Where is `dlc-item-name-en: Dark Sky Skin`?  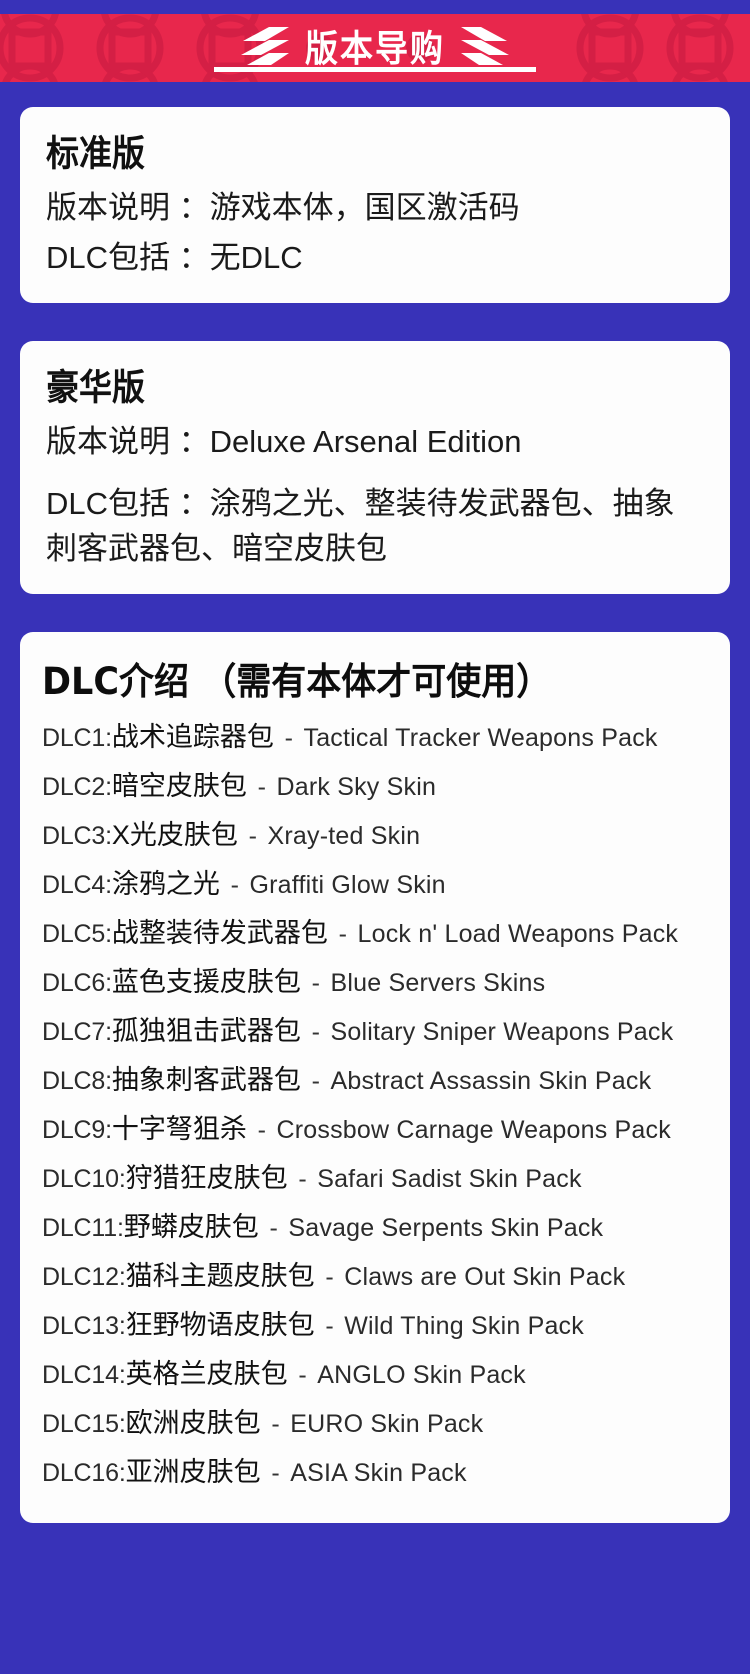
dlc-item-name-en: Dark Sky Skin is located at coordinates (356, 786).